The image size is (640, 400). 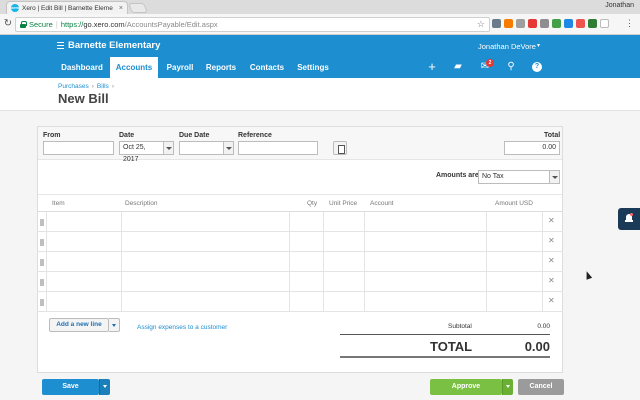 What do you see at coordinates (201, 148) in the screenshot?
I see `due-date-input` at bounding box center [201, 148].